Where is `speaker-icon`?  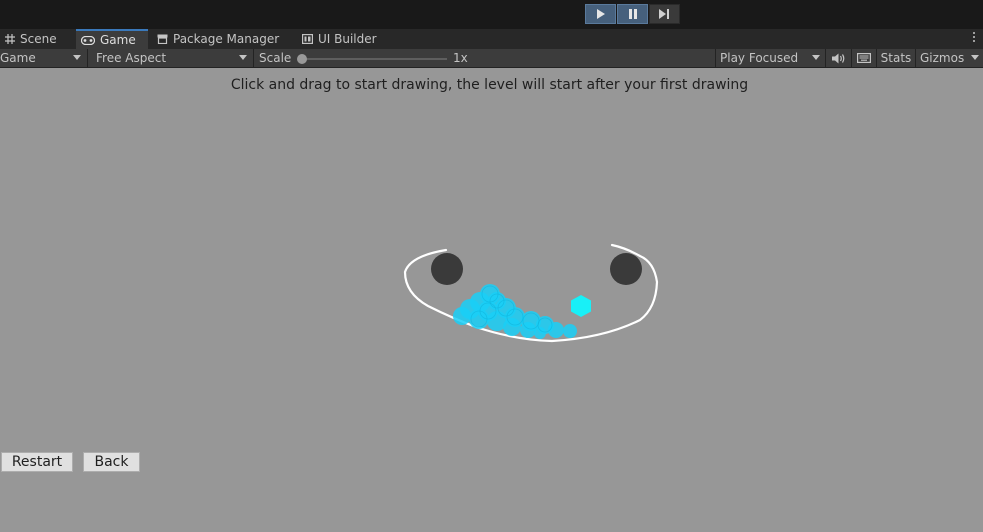
speaker-icon is located at coordinates (838, 58).